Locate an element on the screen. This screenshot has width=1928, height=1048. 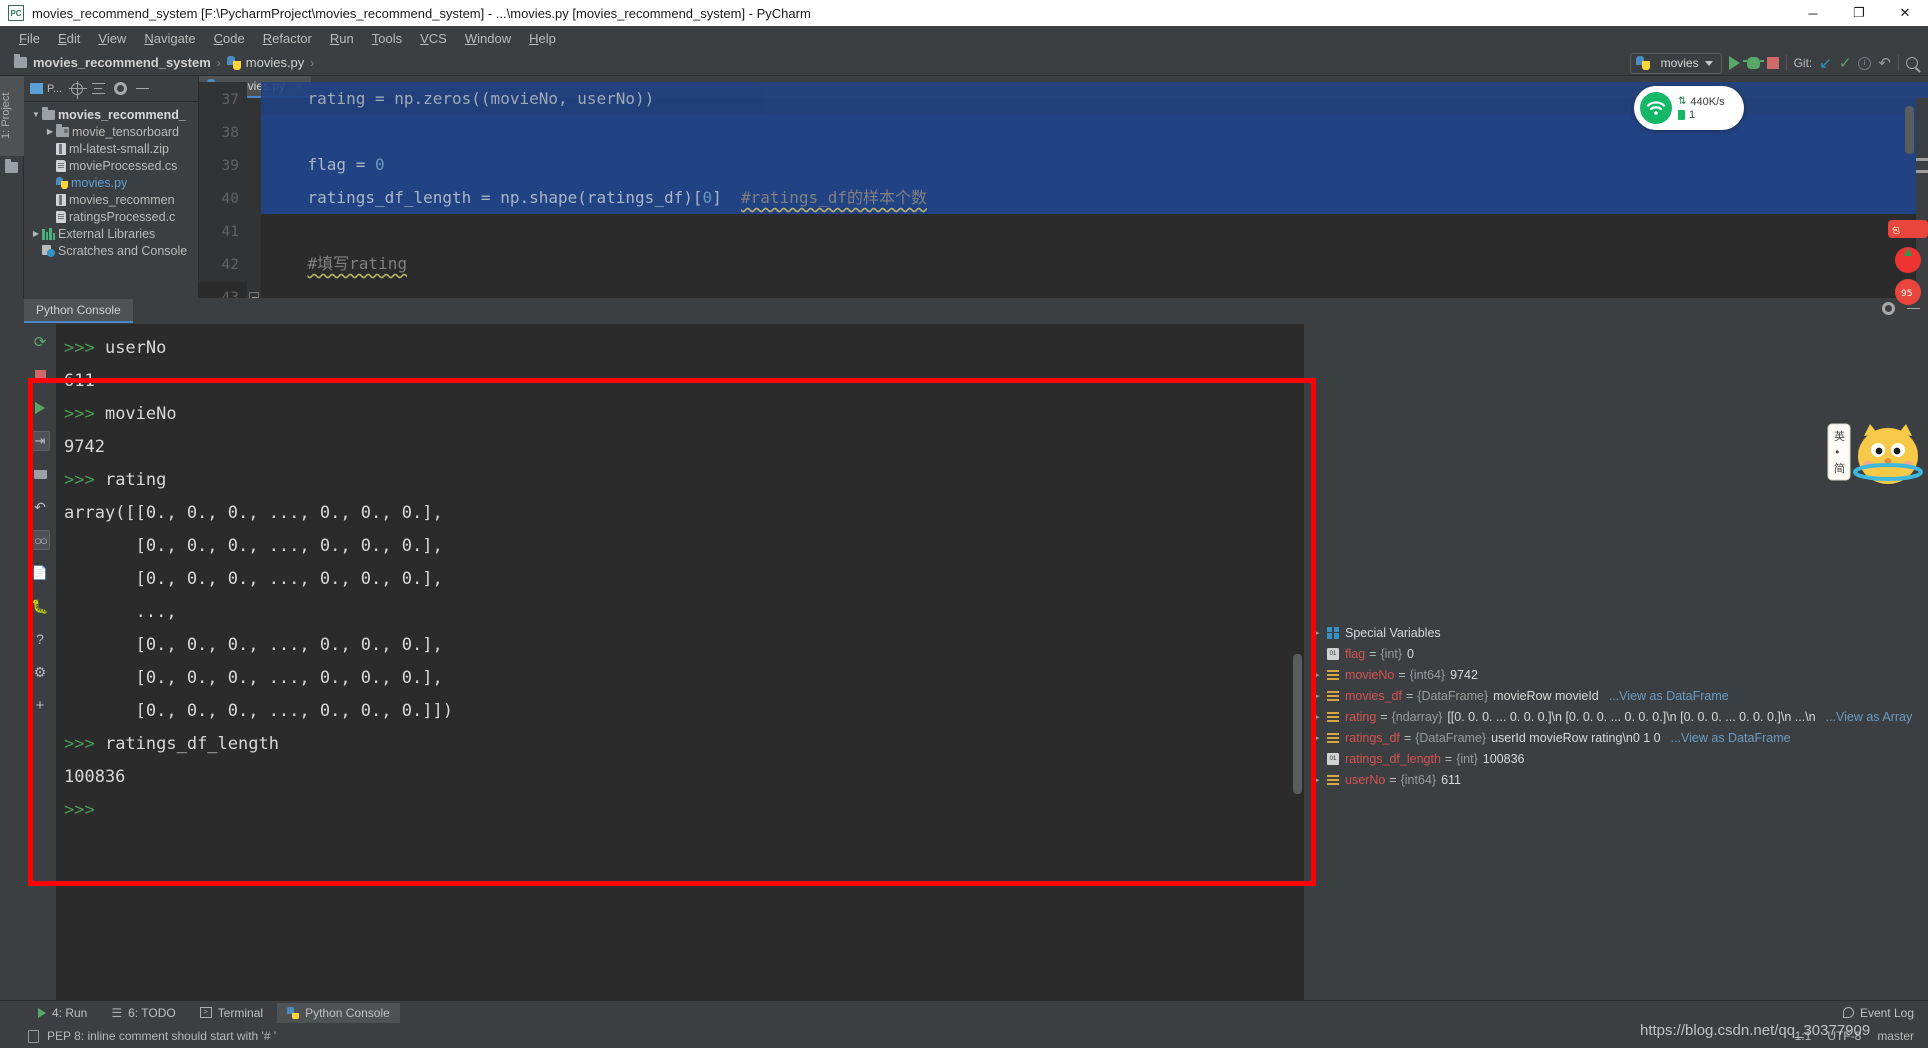
debug-button is located at coordinates (1753, 63).